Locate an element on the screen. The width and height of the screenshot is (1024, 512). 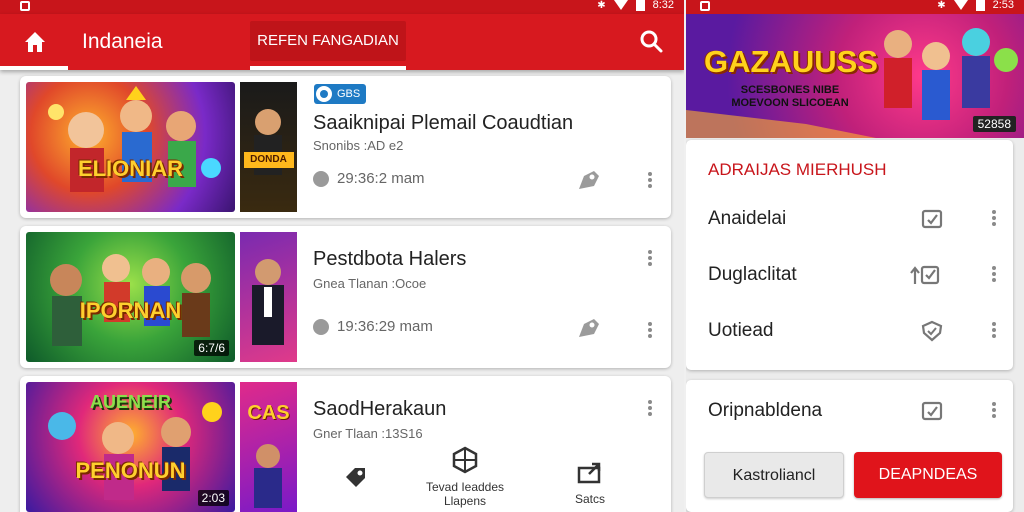
banner-title: GAZAUUSS is located at coordinates (791, 61).